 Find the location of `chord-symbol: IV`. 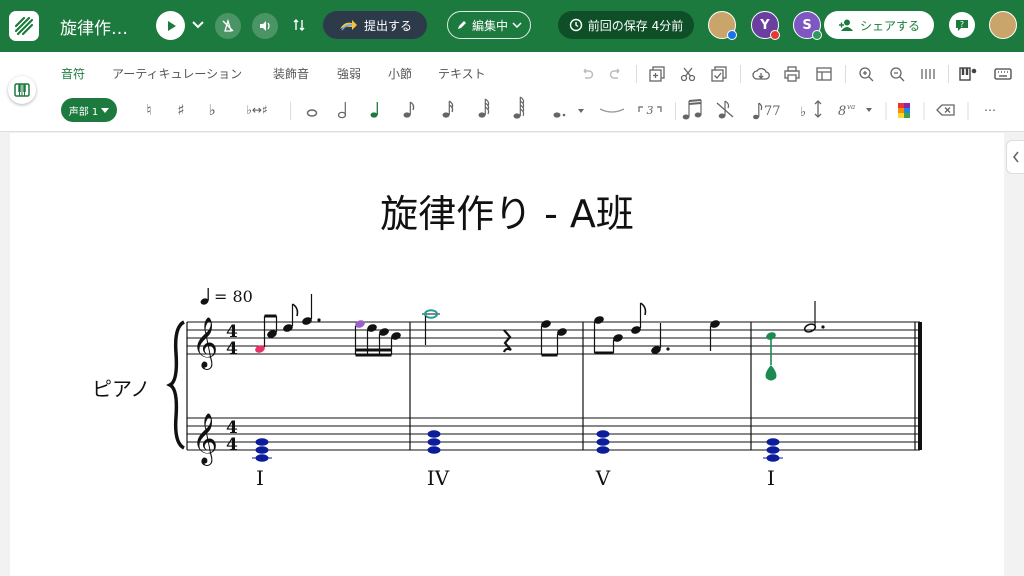

chord-symbol: IV is located at coordinates (438, 478).